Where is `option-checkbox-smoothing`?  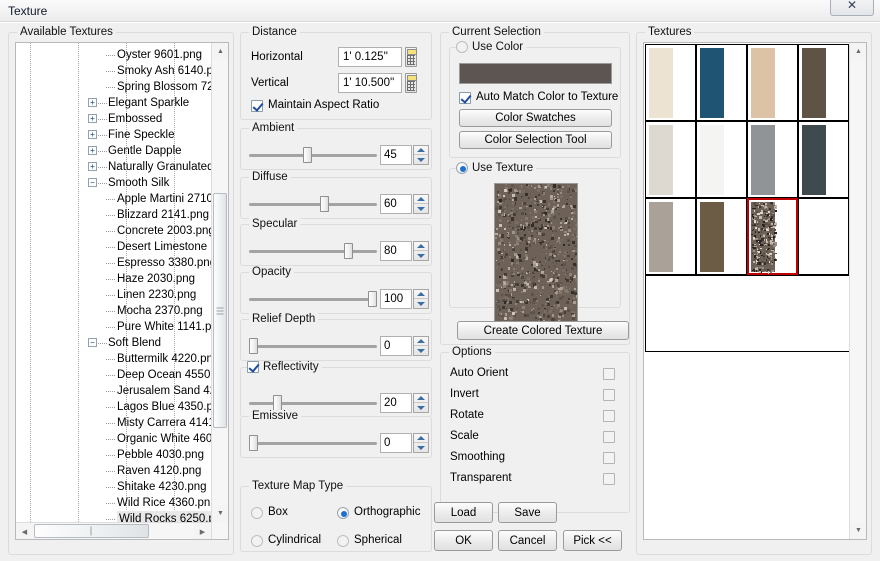 option-checkbox-smoothing is located at coordinates (609, 458).